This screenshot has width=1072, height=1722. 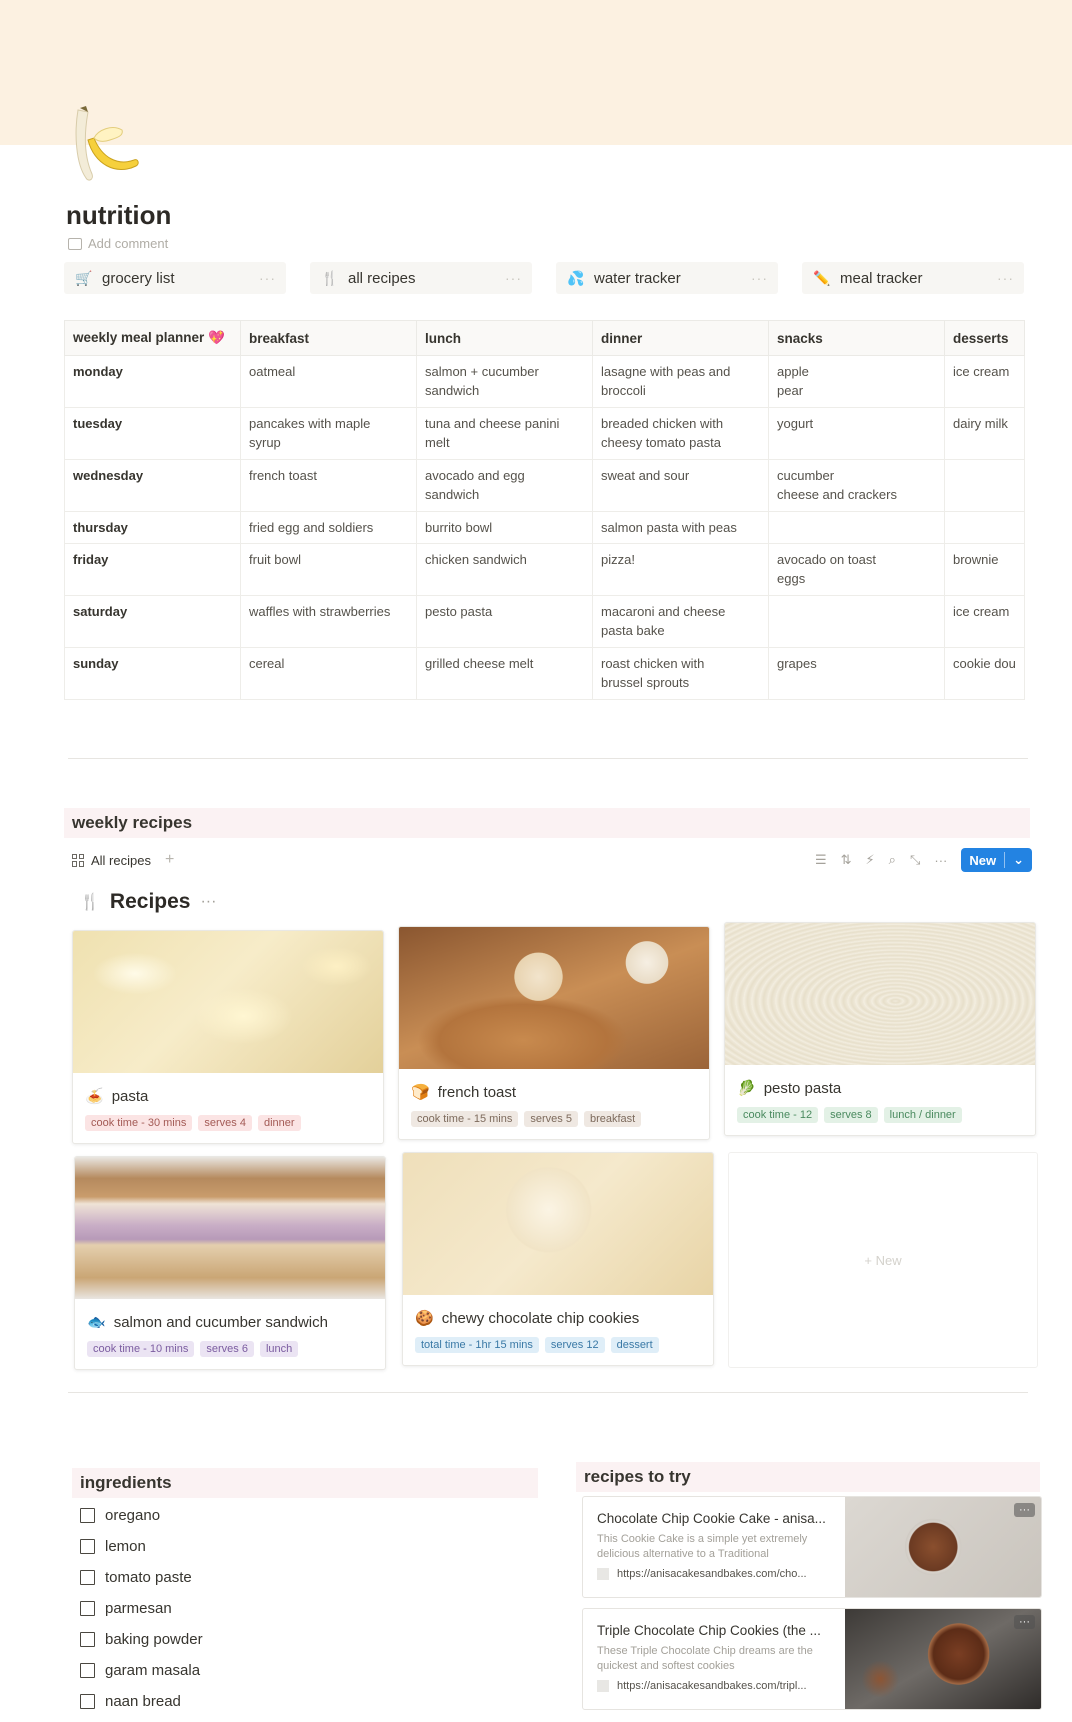 What do you see at coordinates (680, 527) in the screenshot?
I see `table-cell: salmon pasta with peas` at bounding box center [680, 527].